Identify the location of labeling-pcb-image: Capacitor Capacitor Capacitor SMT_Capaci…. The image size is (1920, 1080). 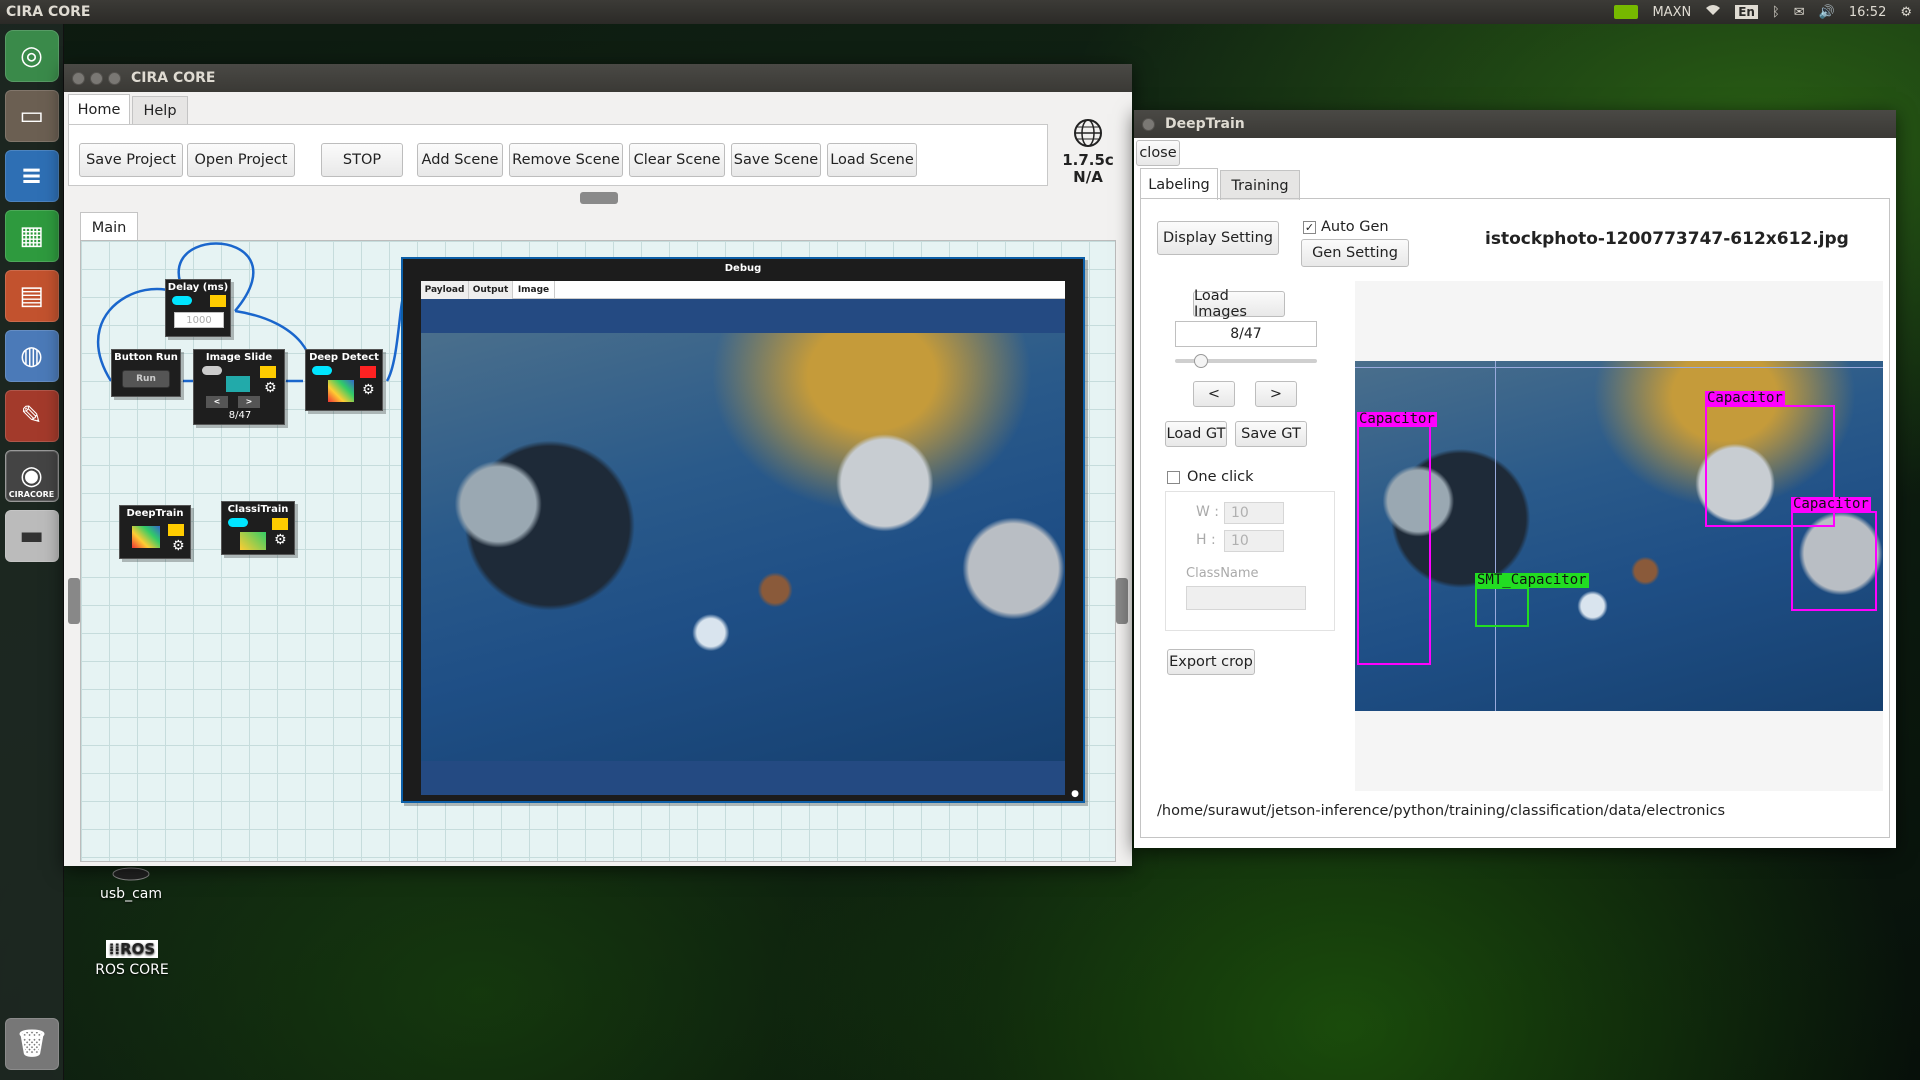
(1619, 536).